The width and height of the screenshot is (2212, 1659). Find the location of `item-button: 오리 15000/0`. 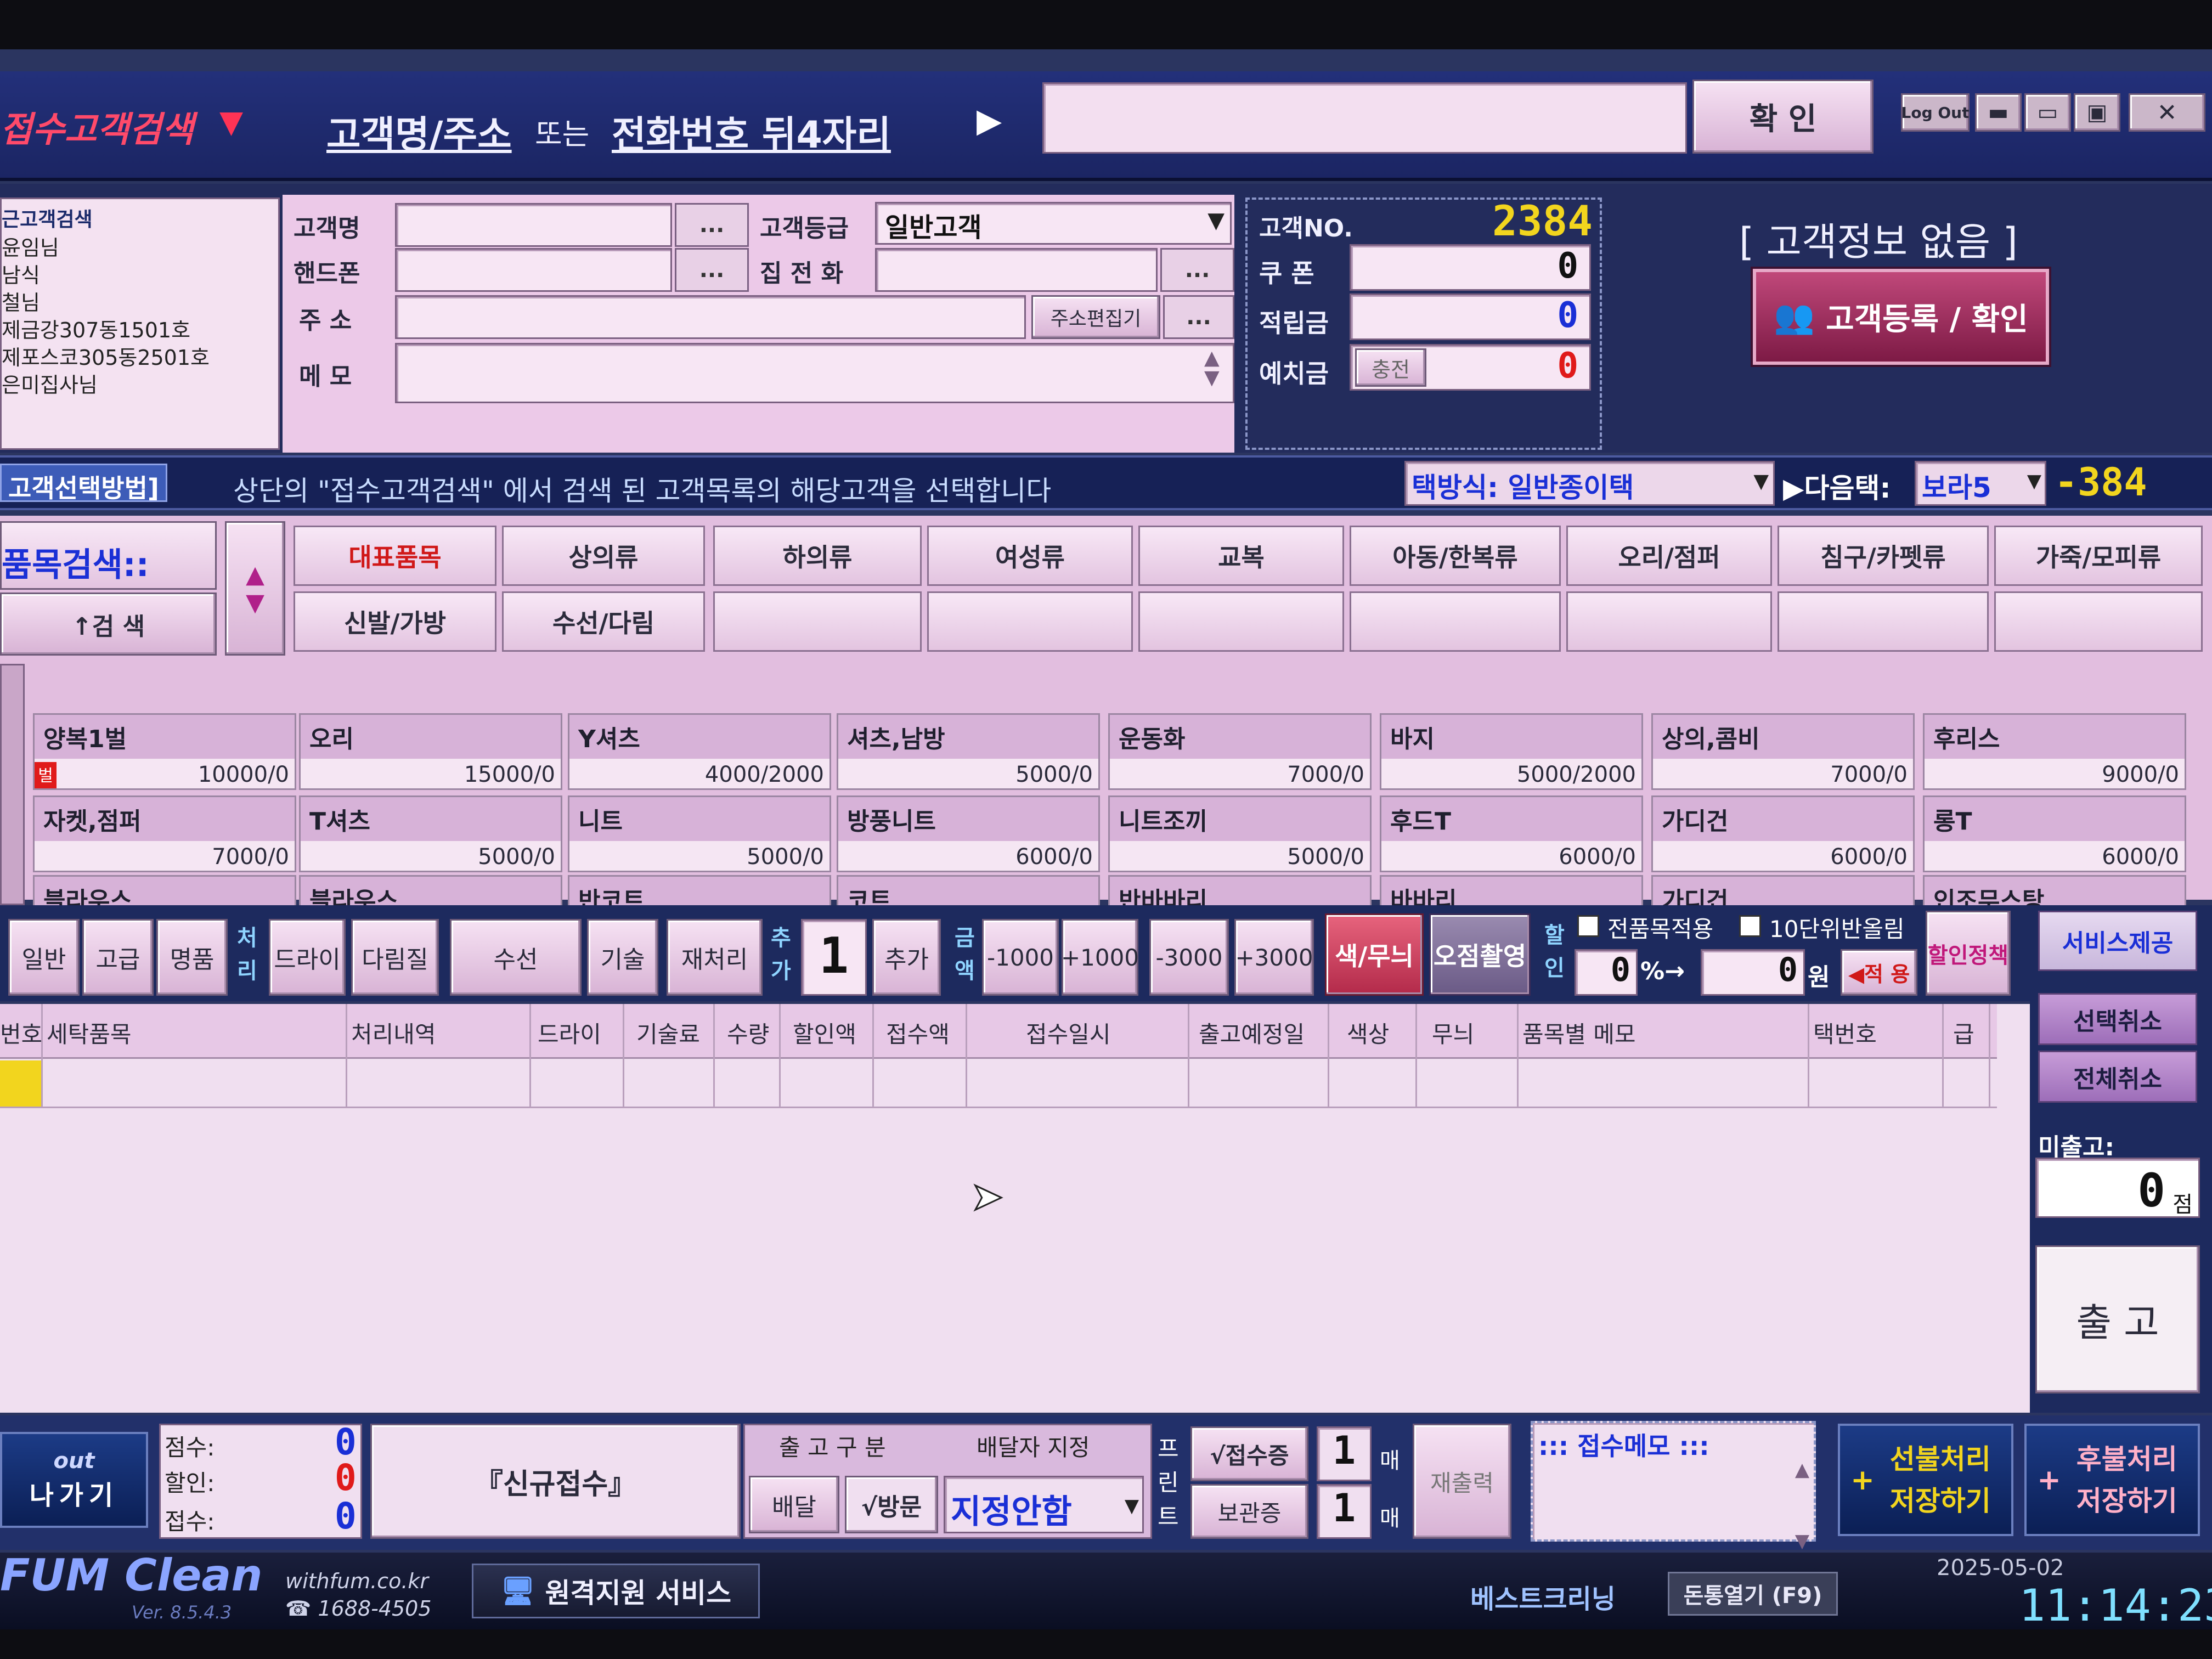

item-button: 오리 15000/0 is located at coordinates (430, 751).